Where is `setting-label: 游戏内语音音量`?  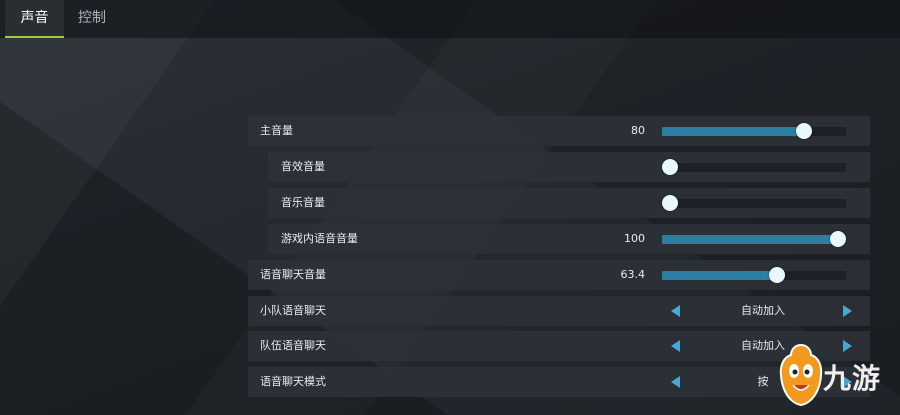
setting-label: 游戏内语音音量 is located at coordinates (319, 238).